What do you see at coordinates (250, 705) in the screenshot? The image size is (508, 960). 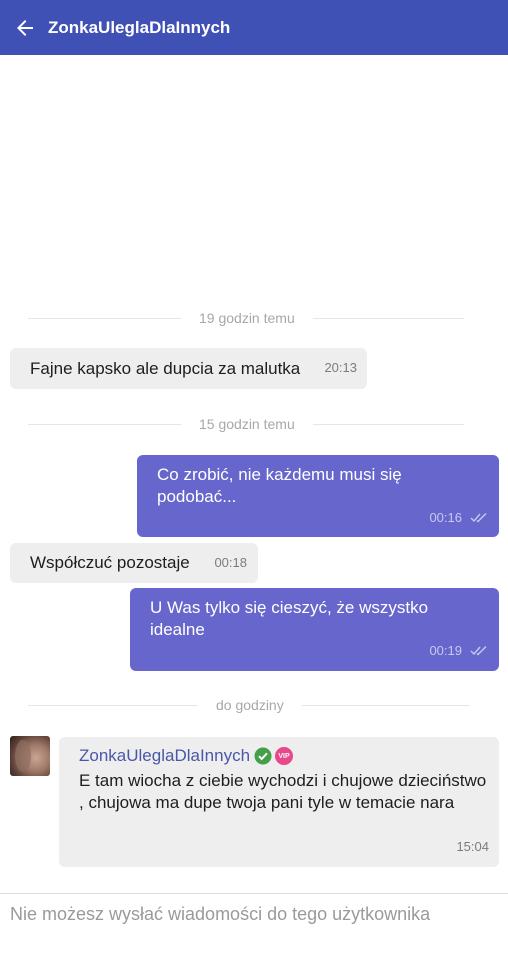 I see `date-separator-label: do godziny` at bounding box center [250, 705].